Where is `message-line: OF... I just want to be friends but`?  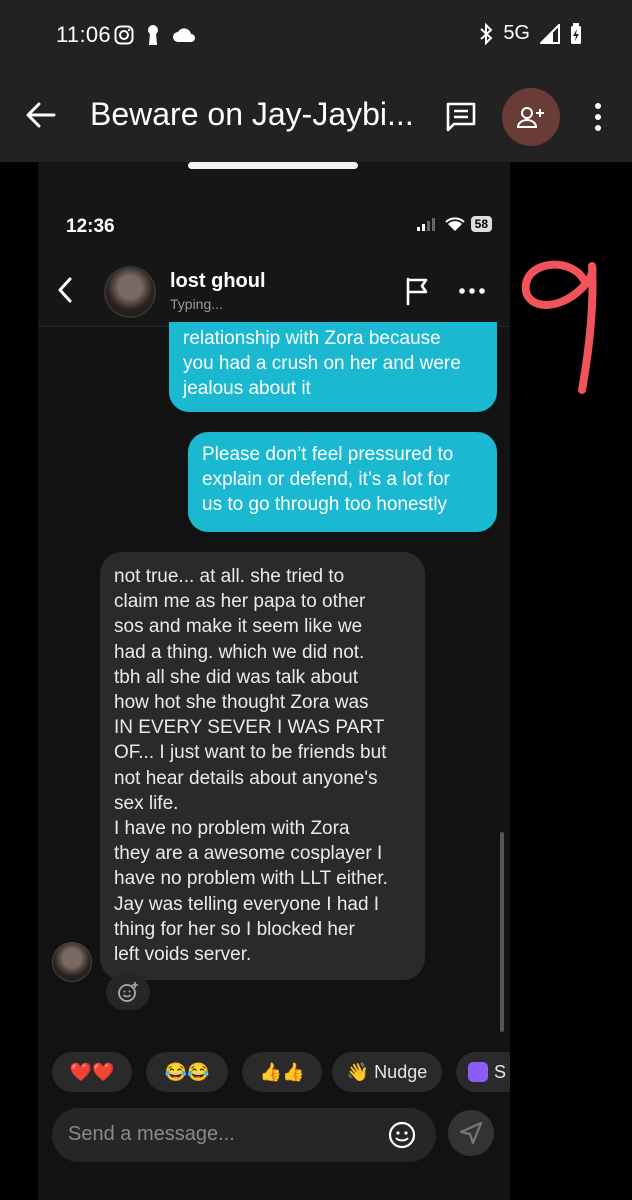
message-line: OF... I just want to be friends but is located at coordinates (250, 753).